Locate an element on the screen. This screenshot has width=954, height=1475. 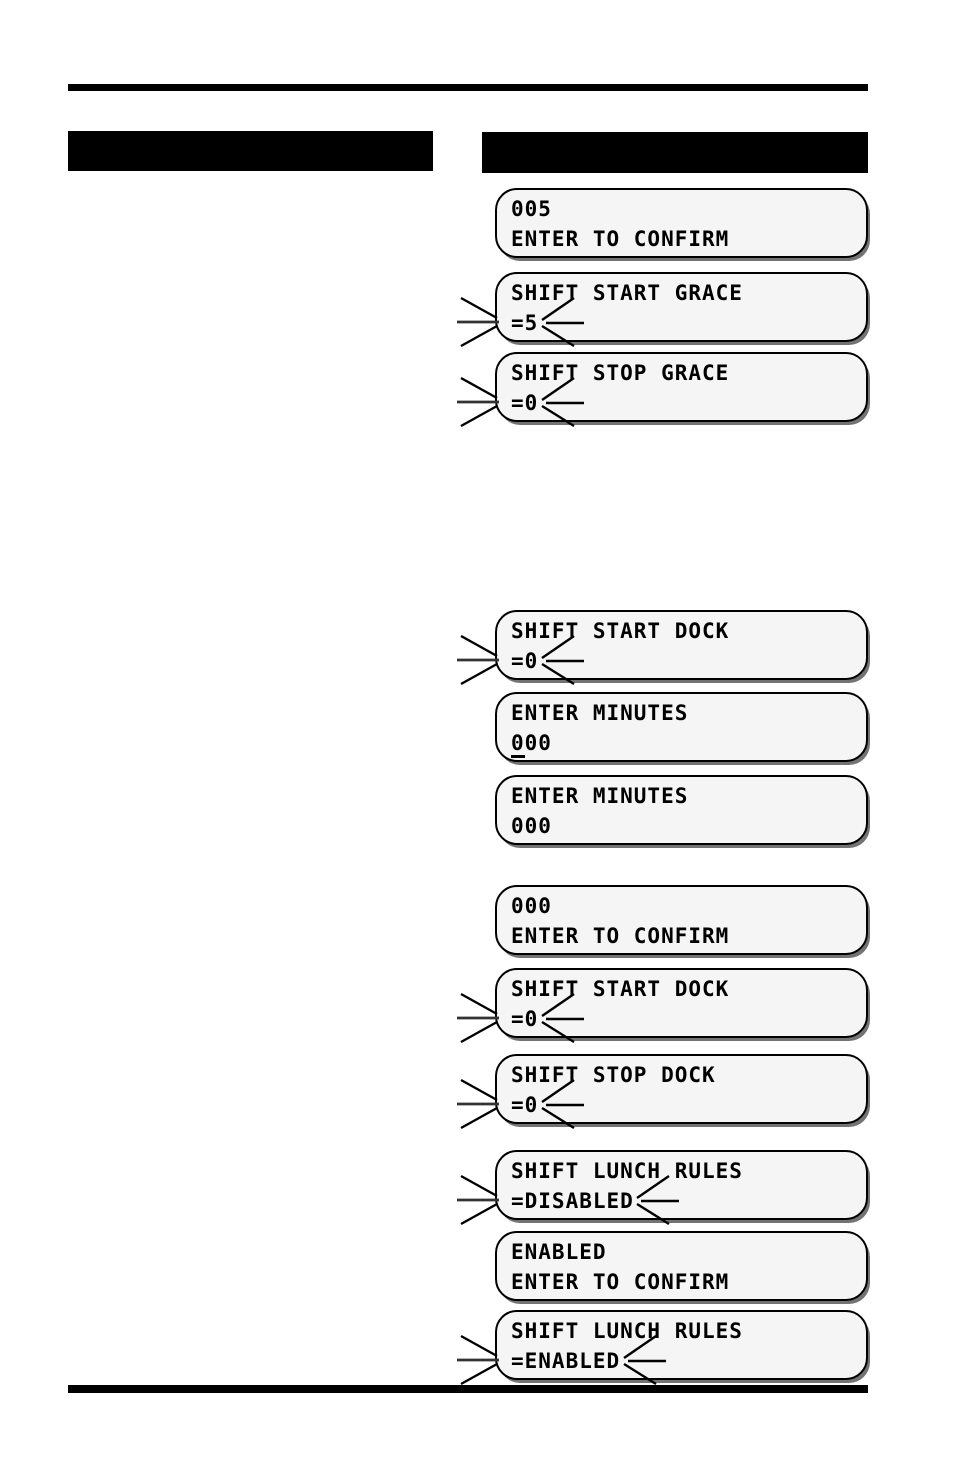
lcd-line-1: SHIFT START GRACE is located at coordinates (627, 293).